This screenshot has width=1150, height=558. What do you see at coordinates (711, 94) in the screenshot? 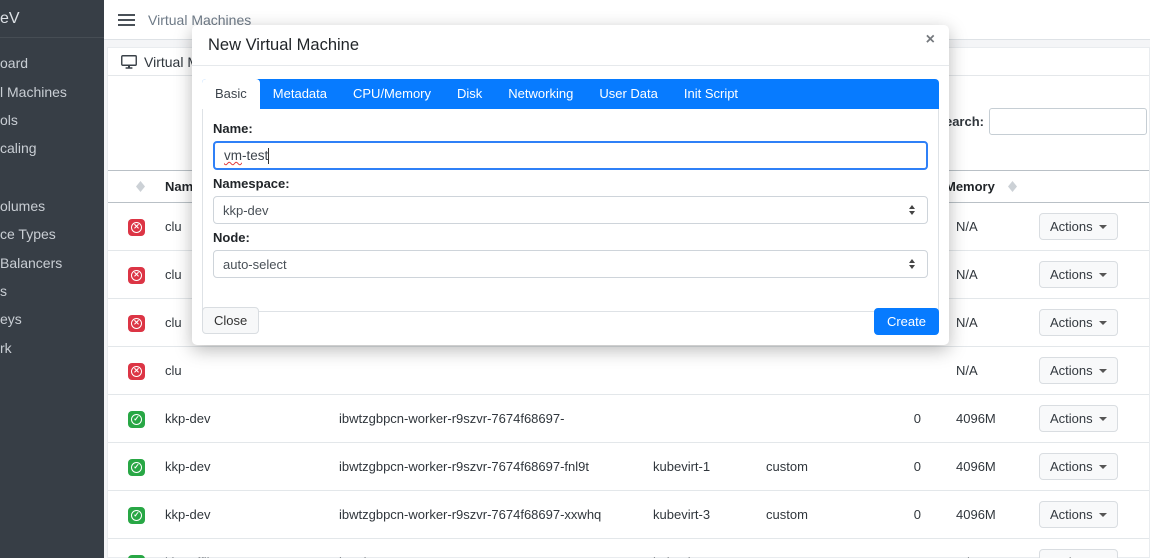
I see `tab-init-script: Init Script` at bounding box center [711, 94].